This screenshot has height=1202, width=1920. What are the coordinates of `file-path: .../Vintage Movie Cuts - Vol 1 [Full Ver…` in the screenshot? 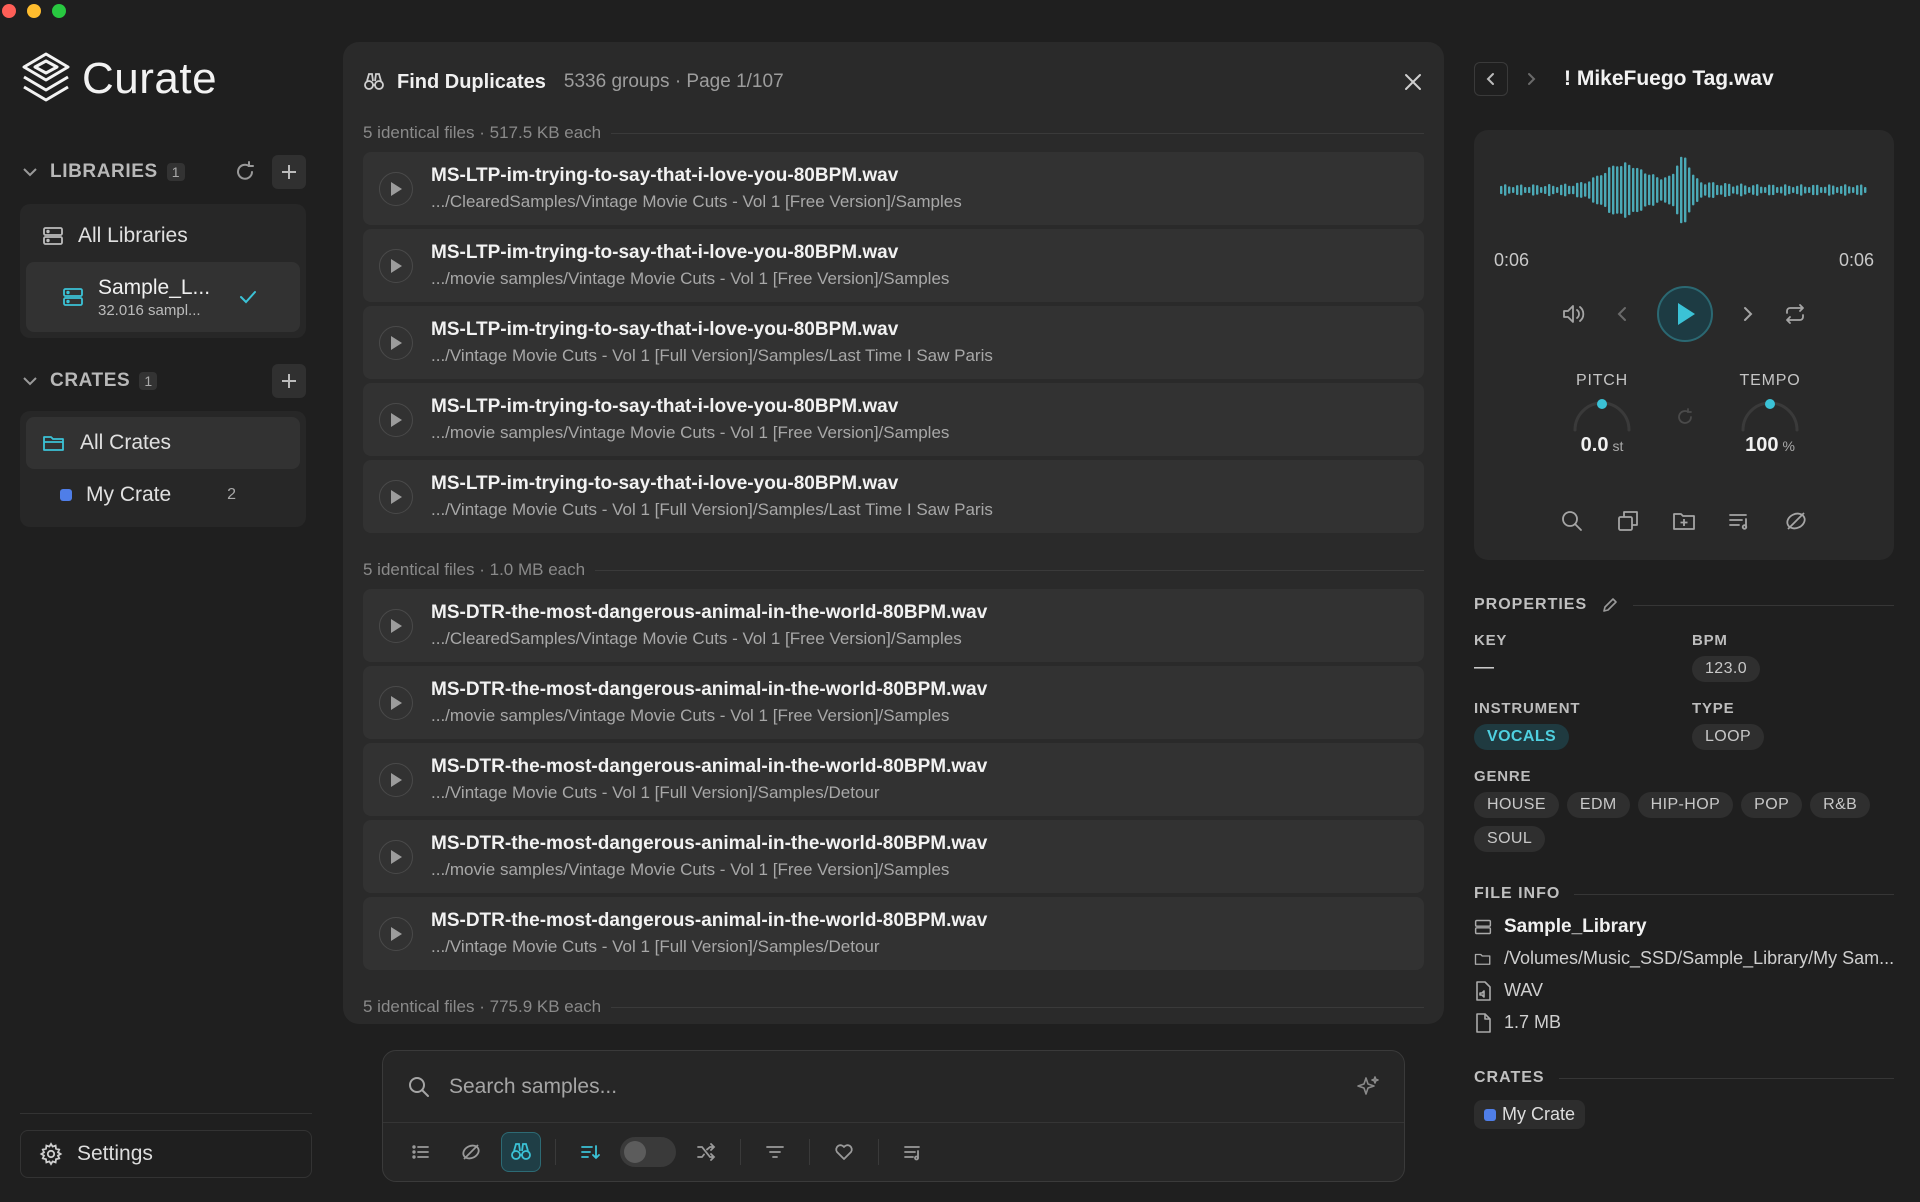 It's located at (712, 509).